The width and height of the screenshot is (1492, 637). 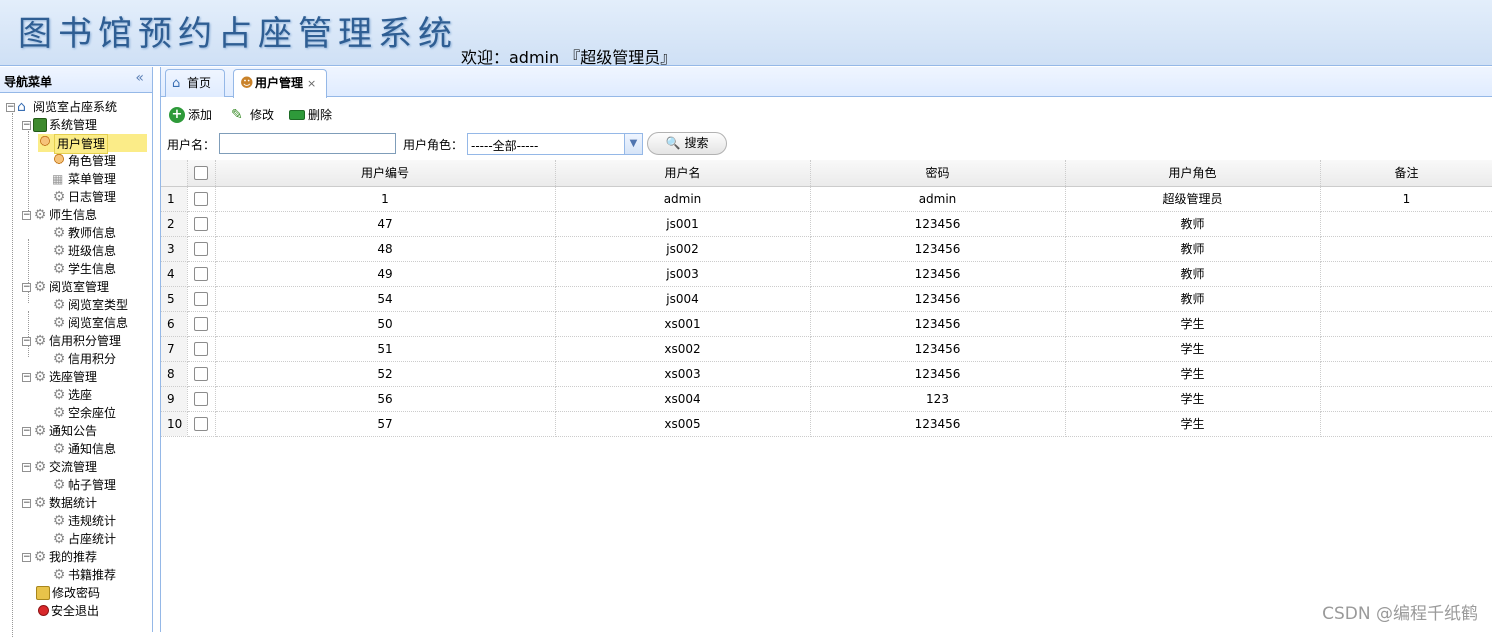 I want to click on table-row: 9 56 xs004 123 学生, so click(x=826, y=398).